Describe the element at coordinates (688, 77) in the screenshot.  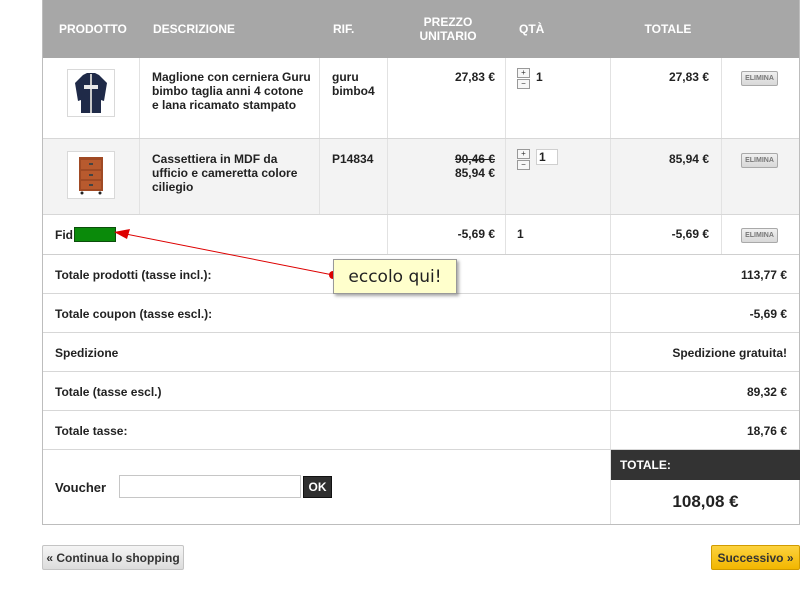
I see `row-total: 27,83 €` at that location.